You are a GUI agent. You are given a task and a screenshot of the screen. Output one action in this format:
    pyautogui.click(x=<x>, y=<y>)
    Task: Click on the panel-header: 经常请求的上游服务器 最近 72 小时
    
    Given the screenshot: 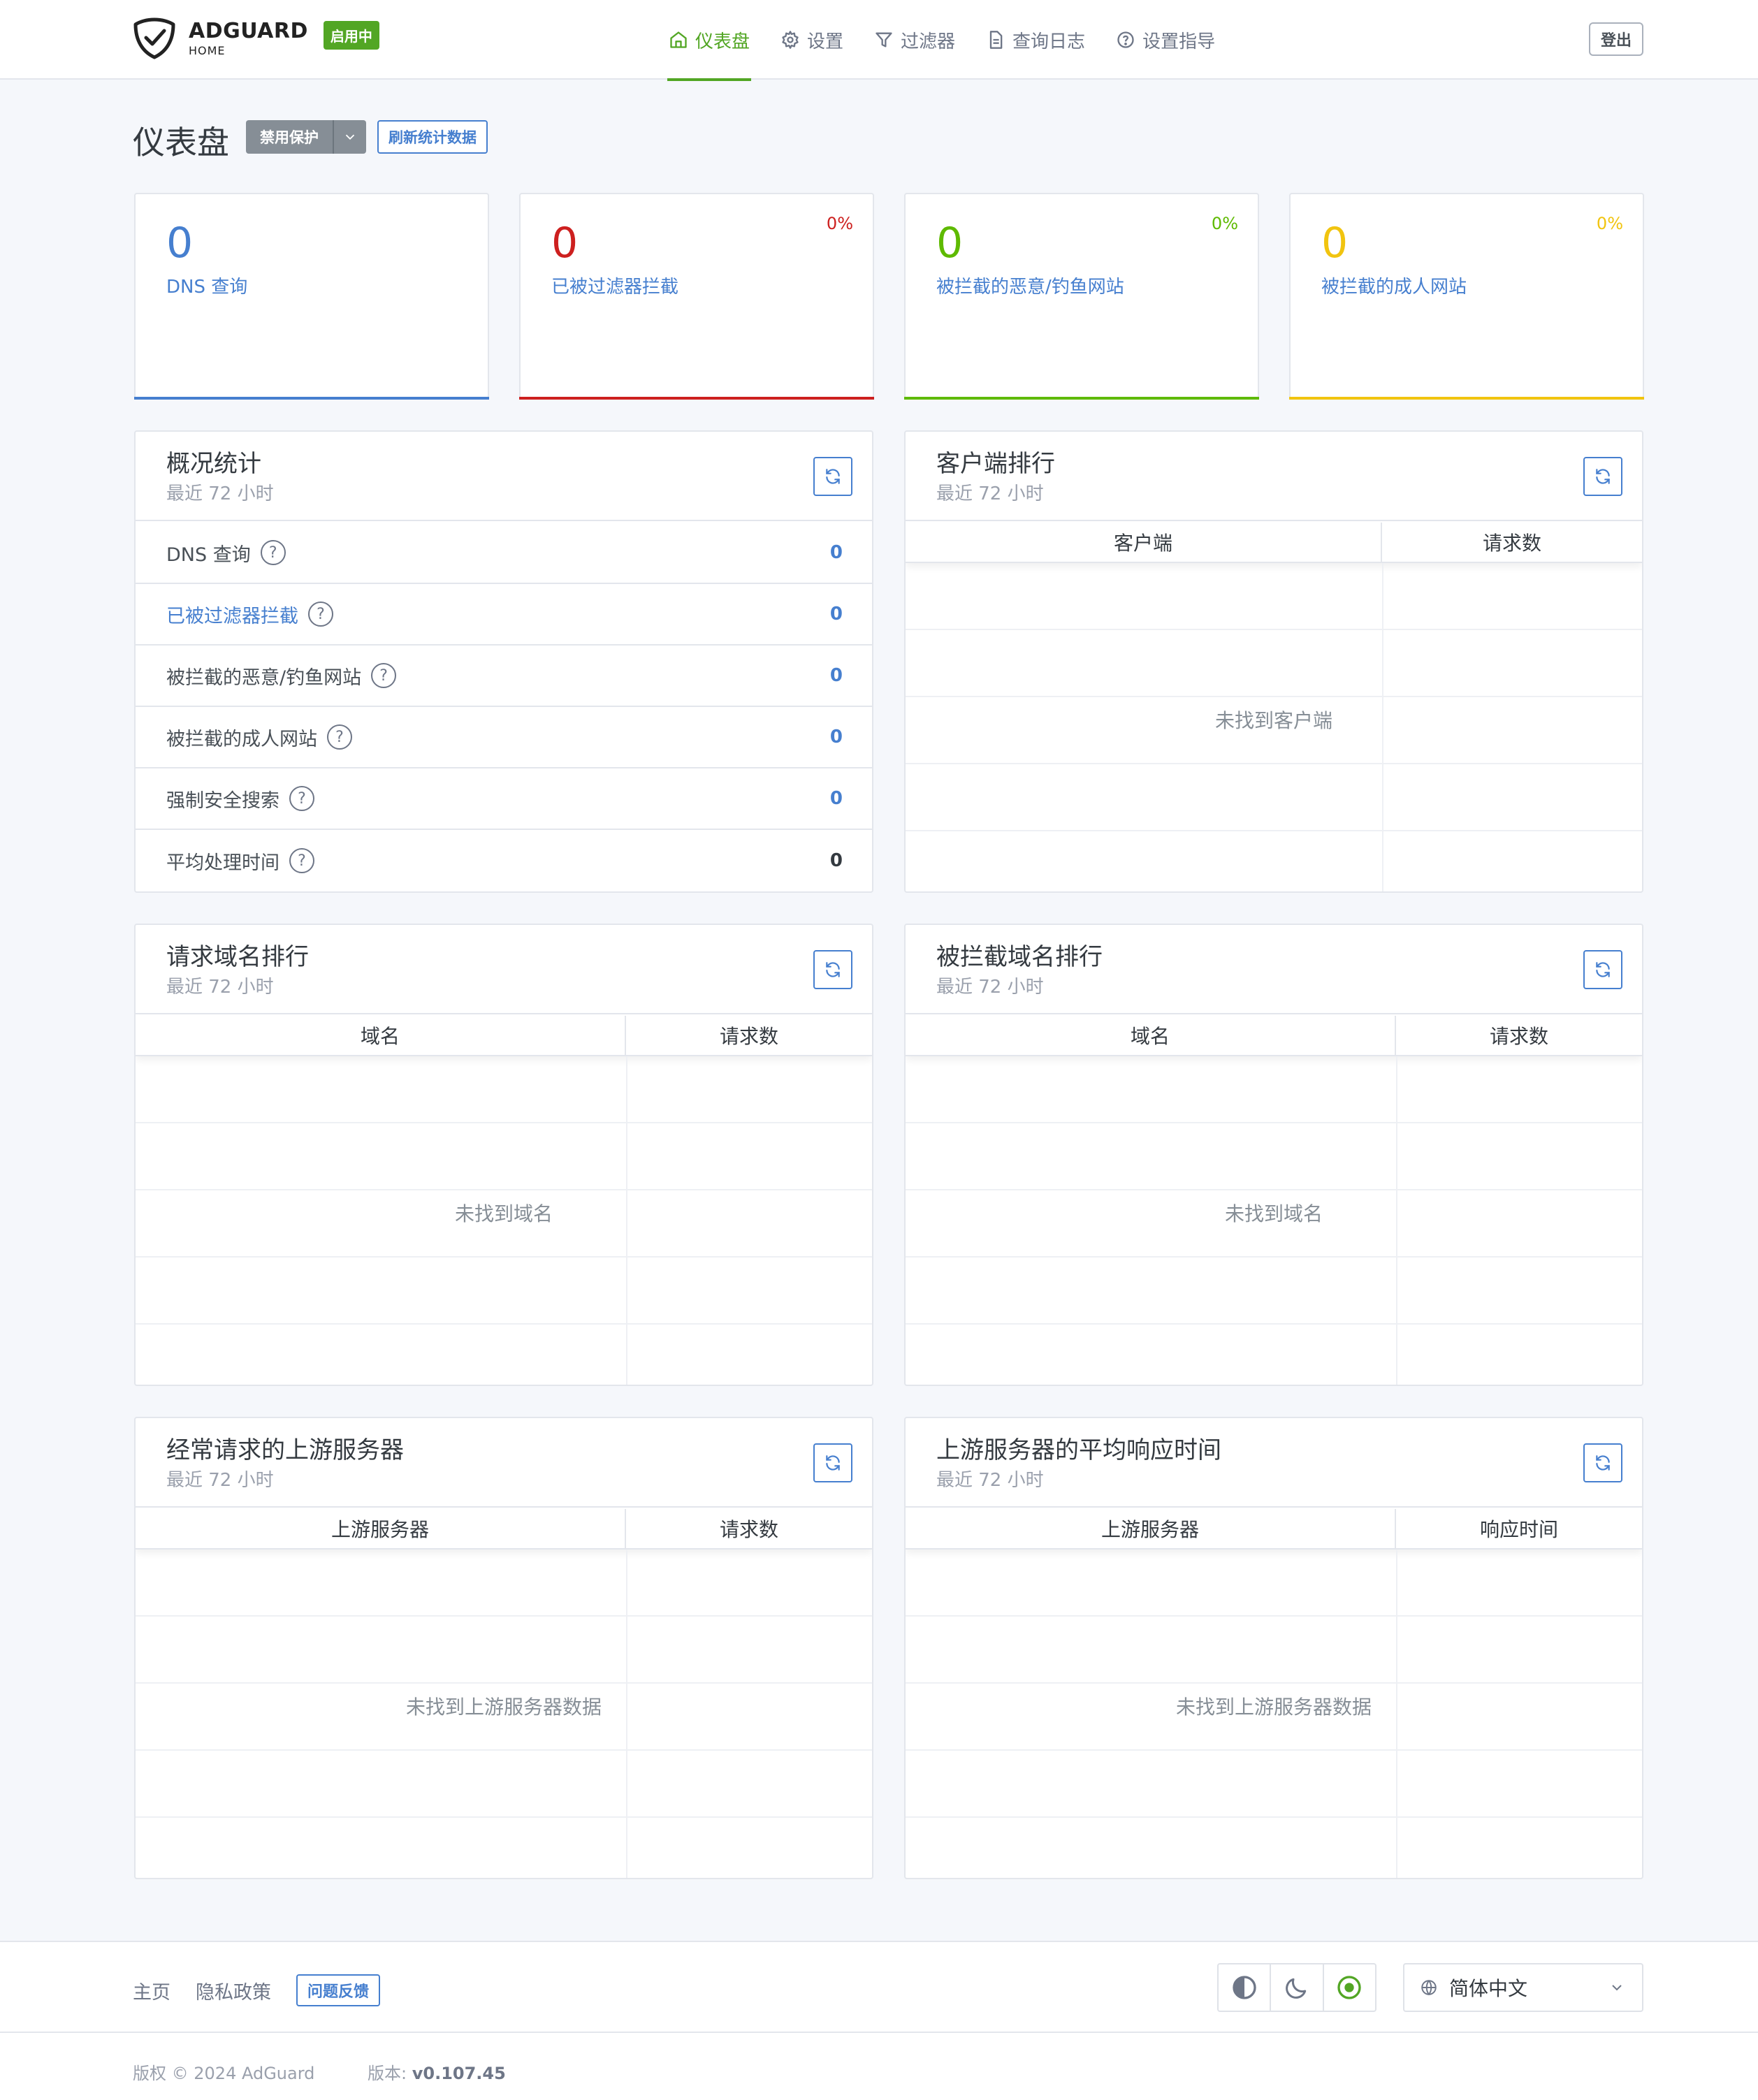 What is the action you would take?
    pyautogui.click(x=504, y=1463)
    